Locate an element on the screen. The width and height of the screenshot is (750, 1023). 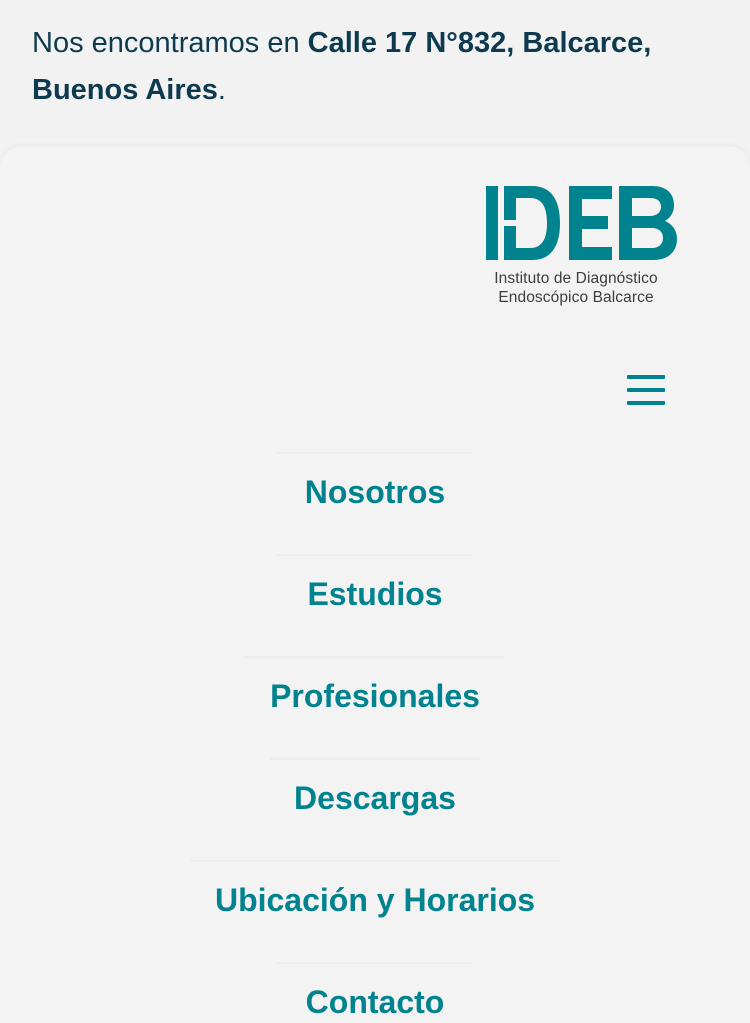
nav-item-estudios: Estudios is located at coordinates (375, 605).